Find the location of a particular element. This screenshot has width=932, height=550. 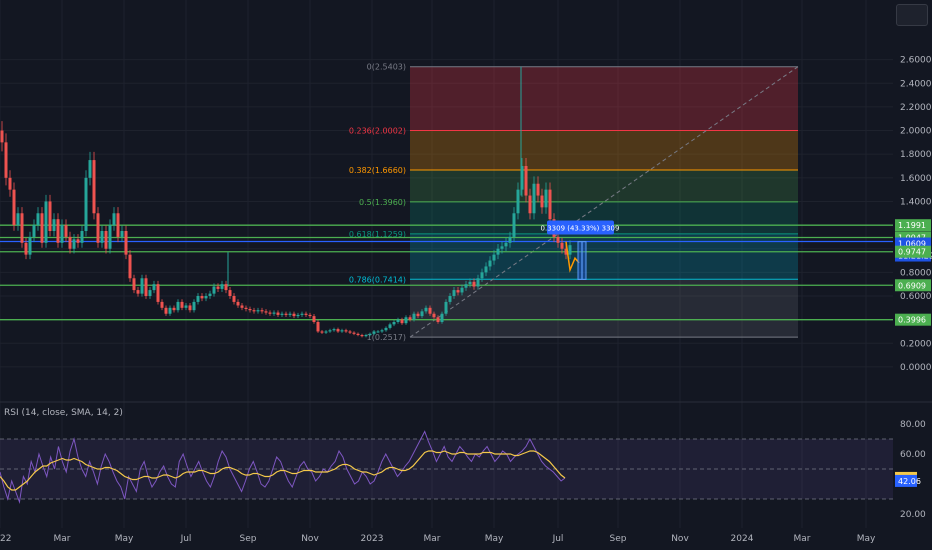

chart-menu-button is located at coordinates (912, 15).